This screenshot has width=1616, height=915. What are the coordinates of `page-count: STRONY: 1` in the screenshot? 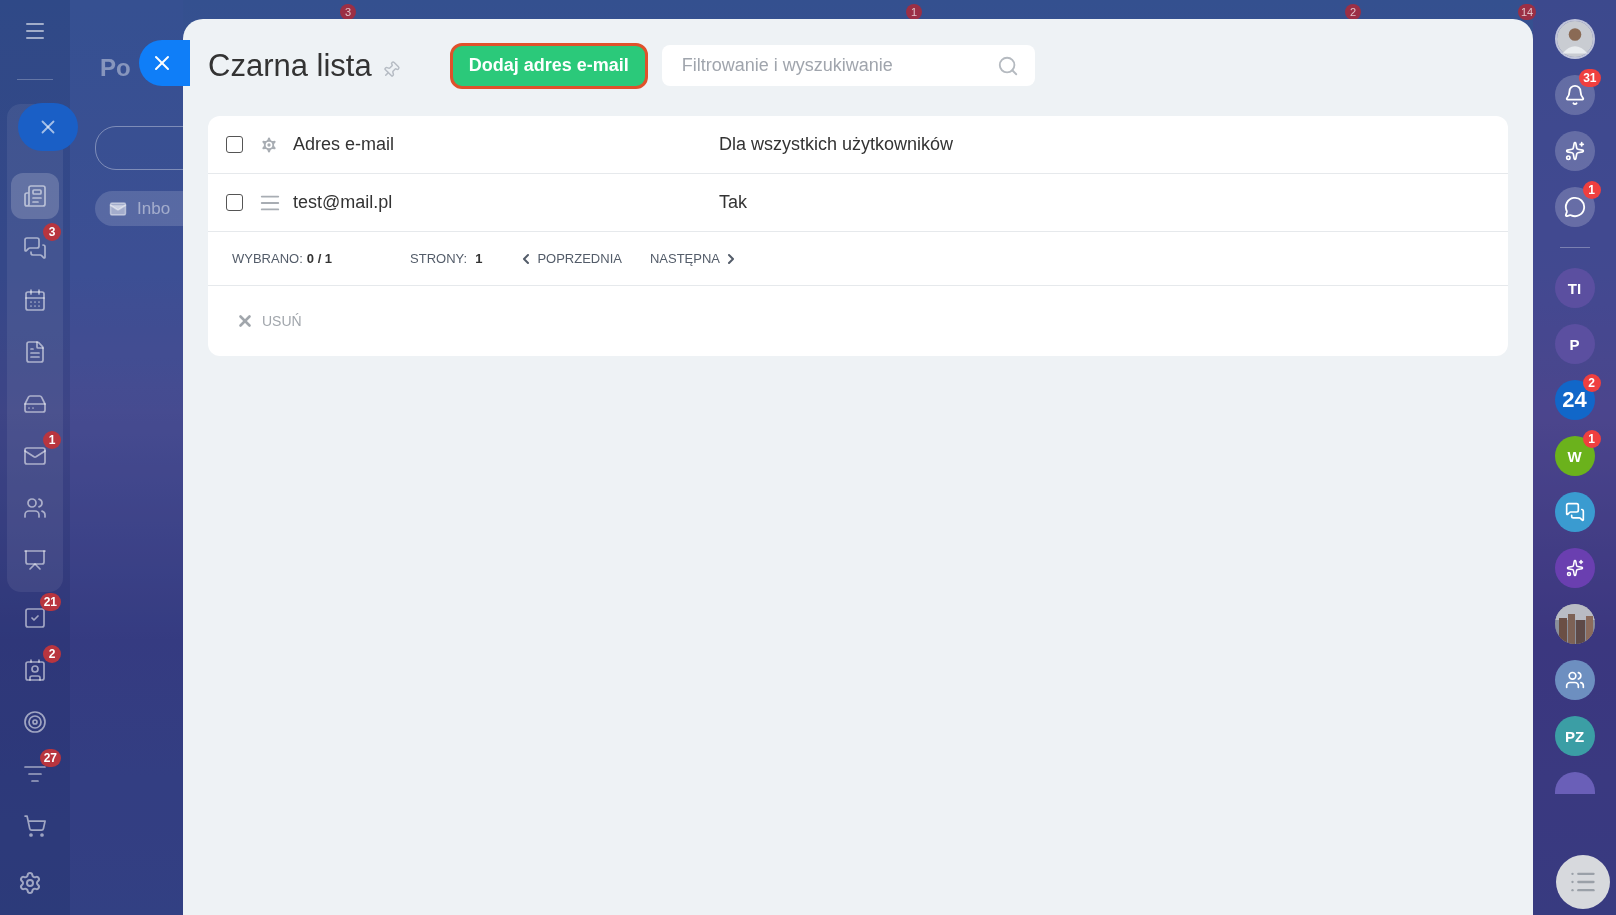 It's located at (446, 258).